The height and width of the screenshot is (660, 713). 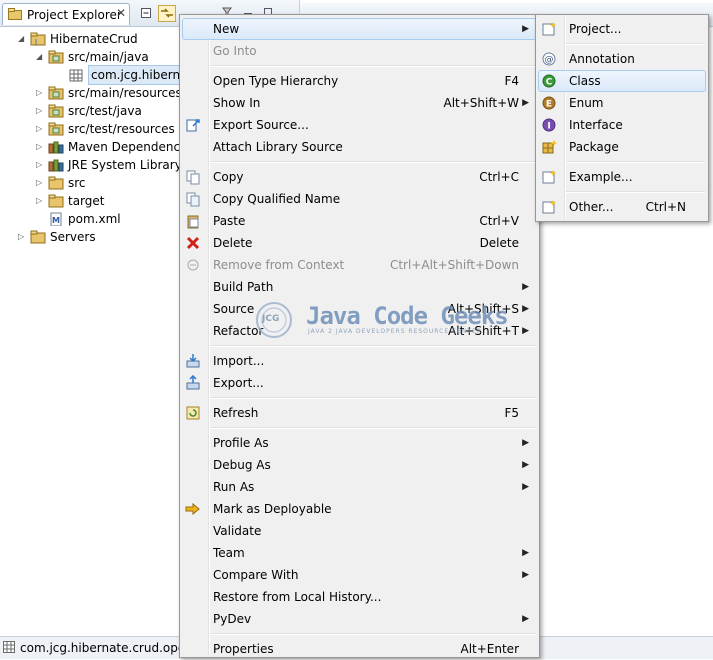 What do you see at coordinates (193, 265) in the screenshot?
I see `remove-context-icon` at bounding box center [193, 265].